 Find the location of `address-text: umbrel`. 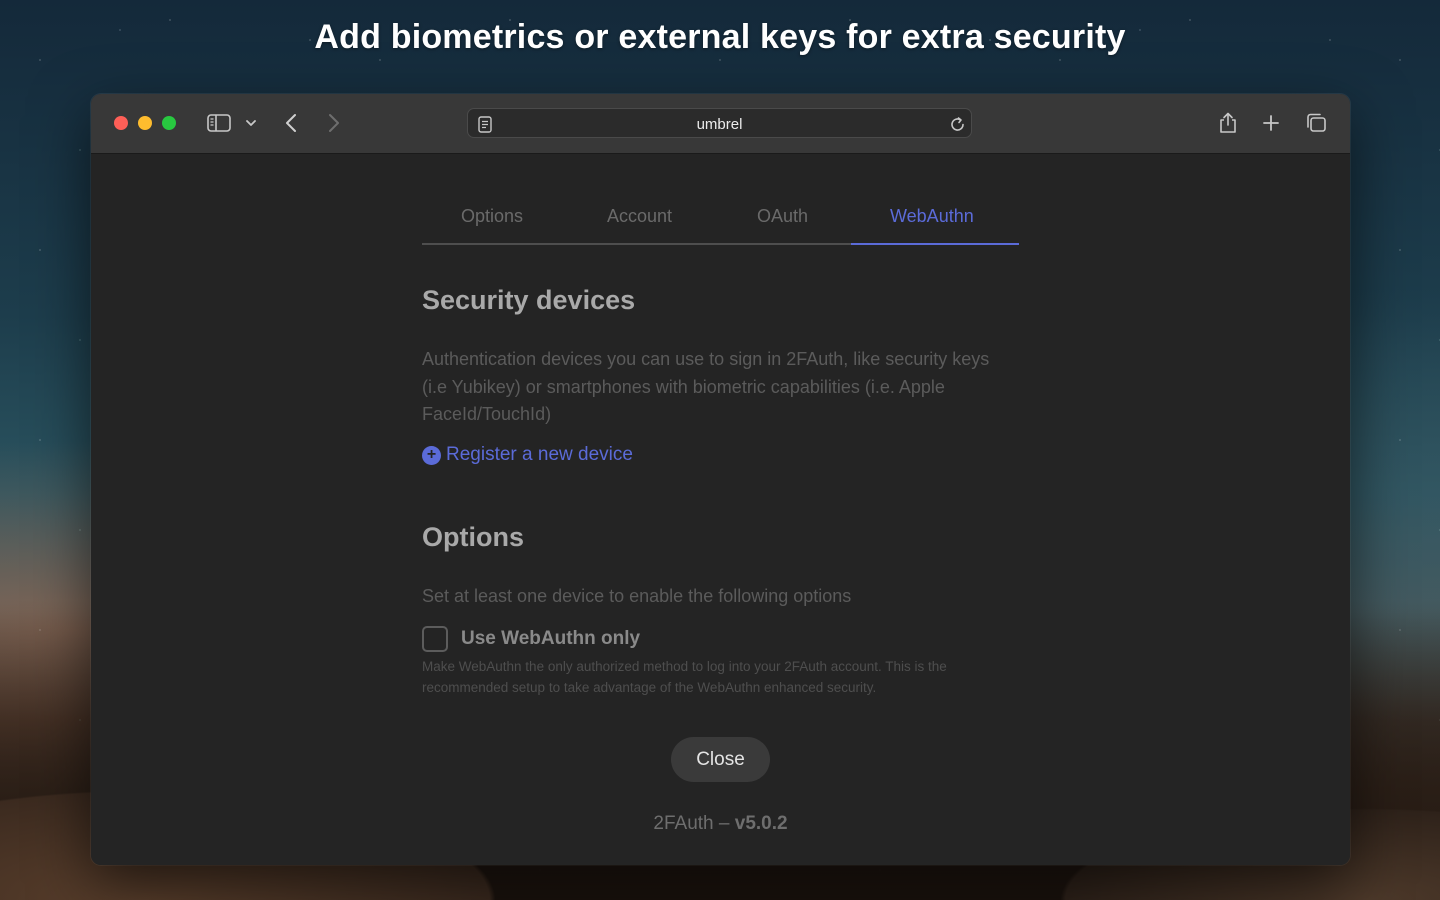

address-text: umbrel is located at coordinates (719, 124).